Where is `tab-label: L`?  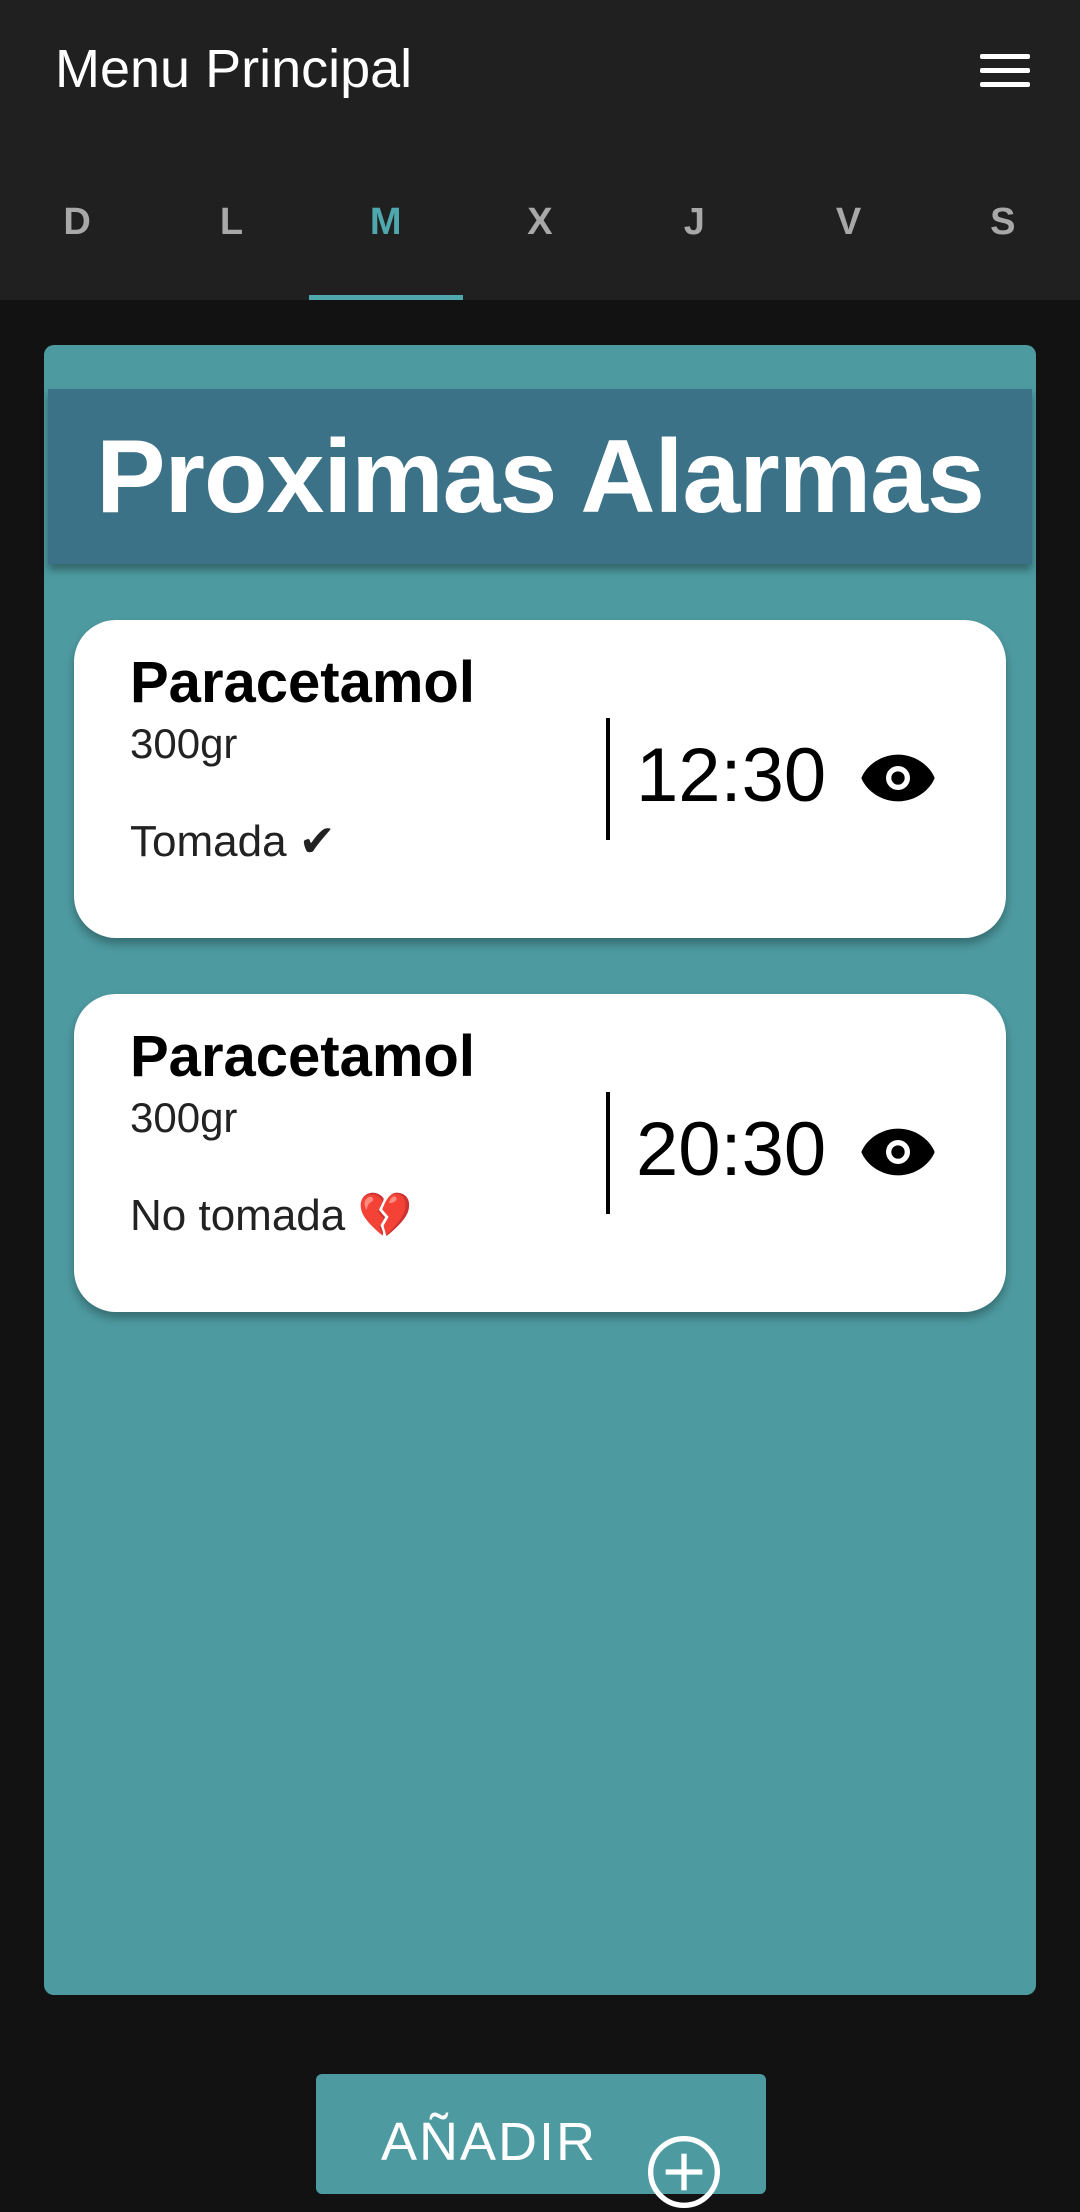
tab-label: L is located at coordinates (231, 222).